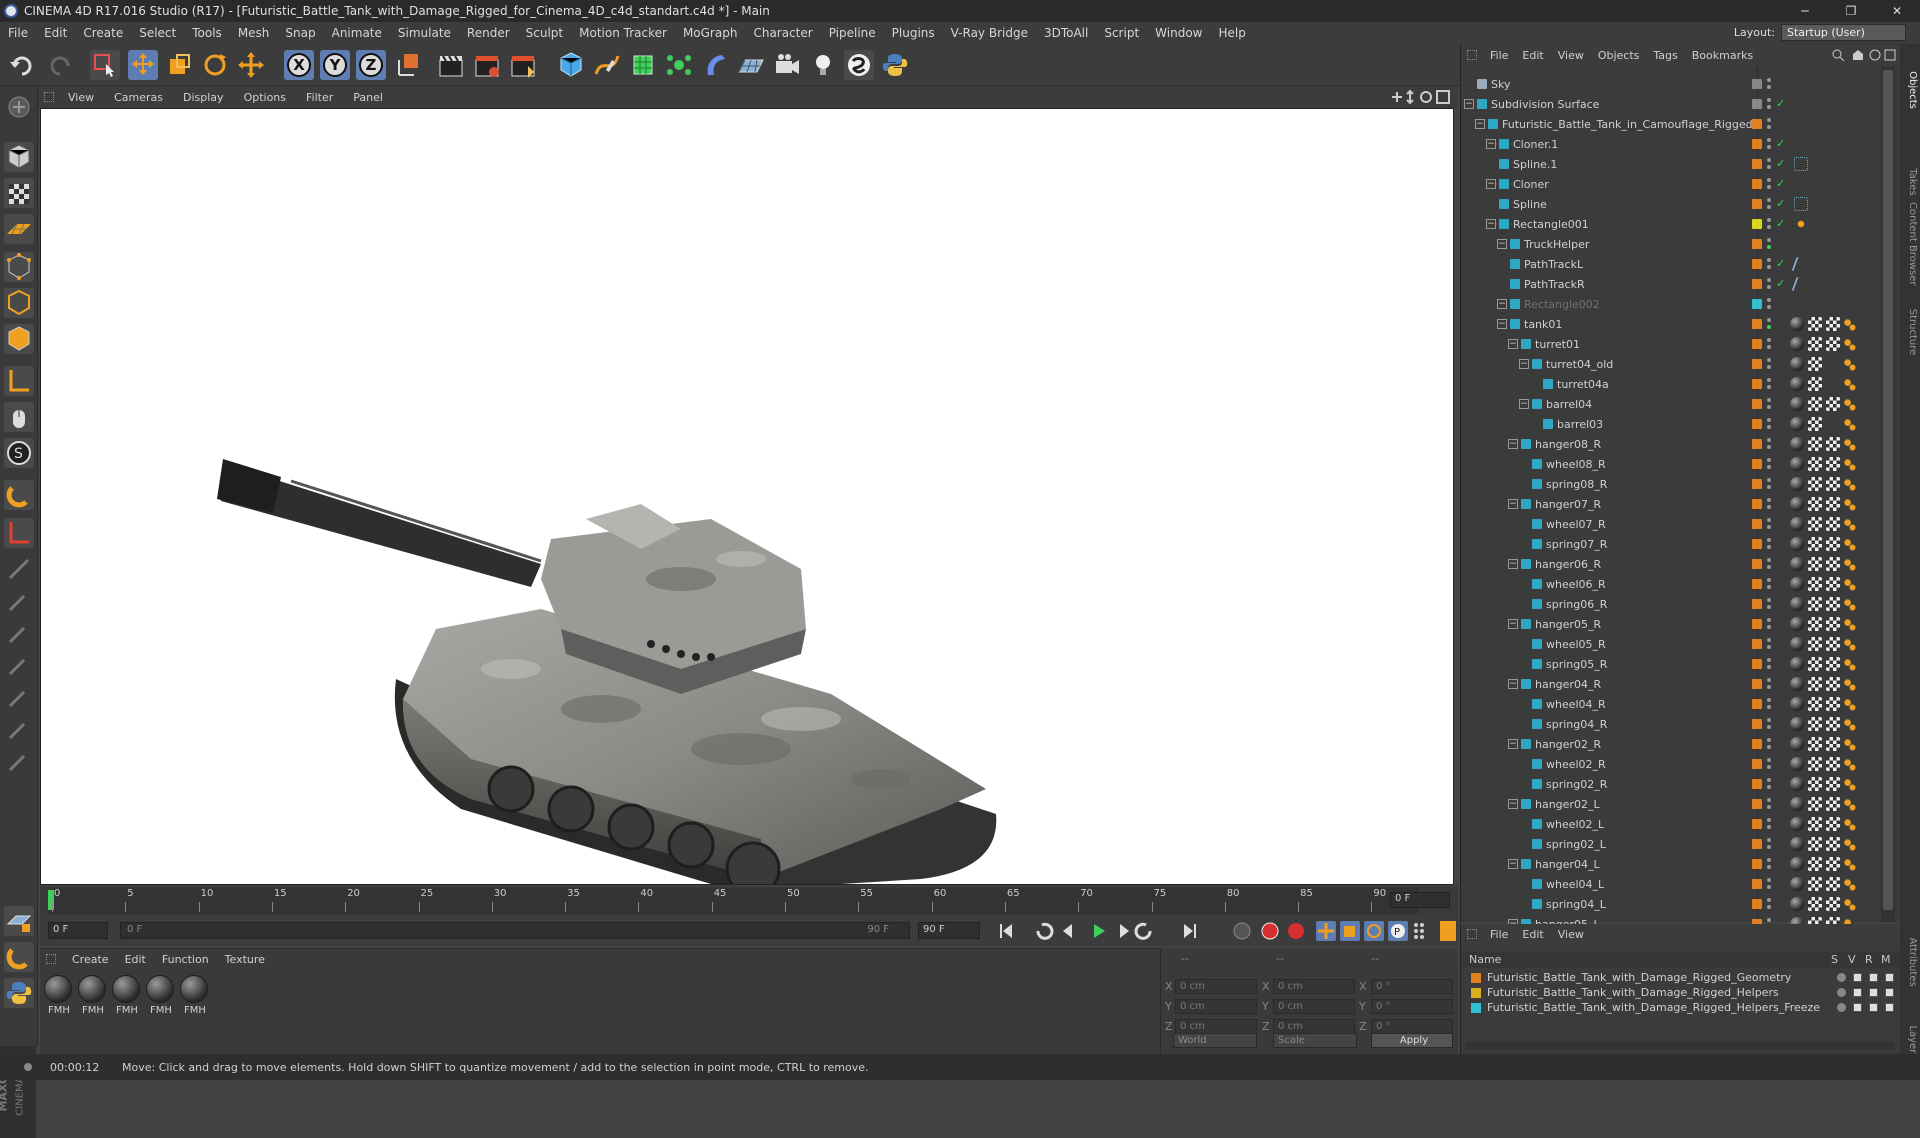  What do you see at coordinates (488, 33) in the screenshot?
I see `menu-render: Render` at bounding box center [488, 33].